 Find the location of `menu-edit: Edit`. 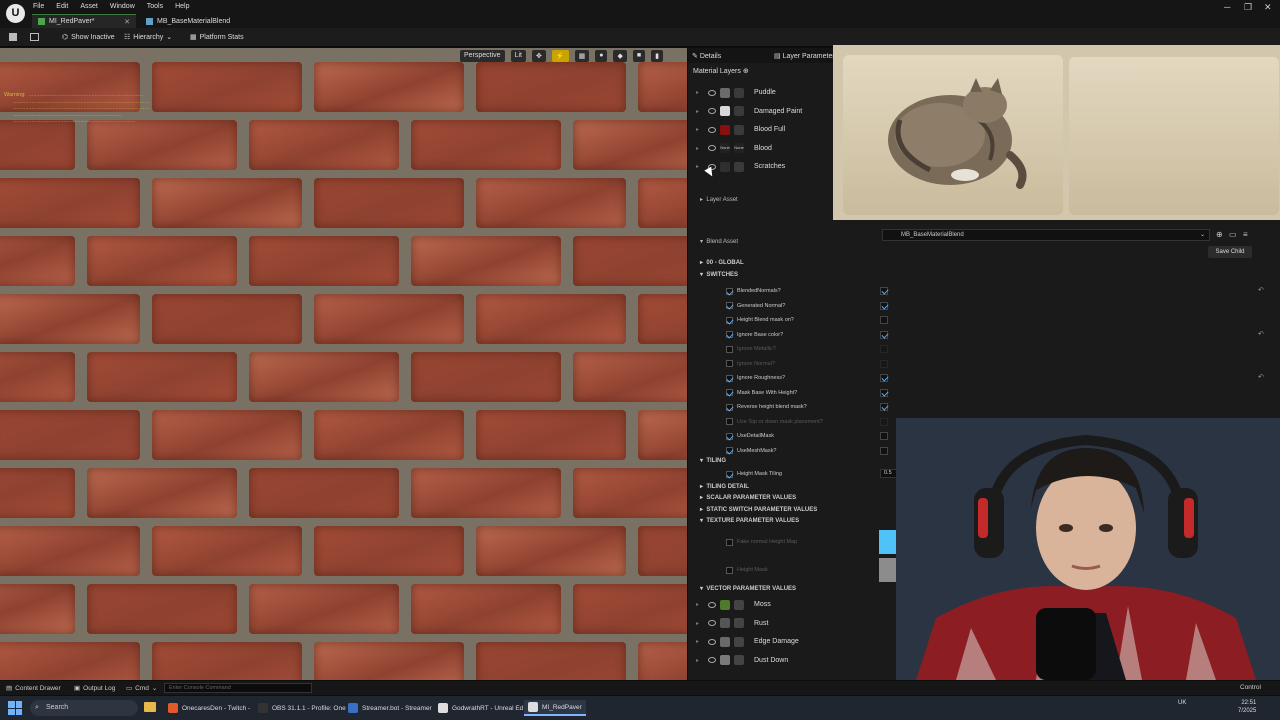

menu-edit: Edit is located at coordinates (62, 6).